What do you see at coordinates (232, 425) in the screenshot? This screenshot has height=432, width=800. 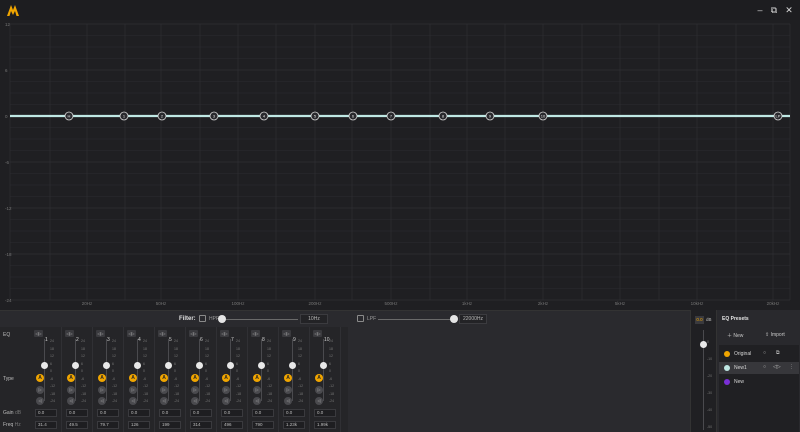 I see `band-freq-field: 496` at bounding box center [232, 425].